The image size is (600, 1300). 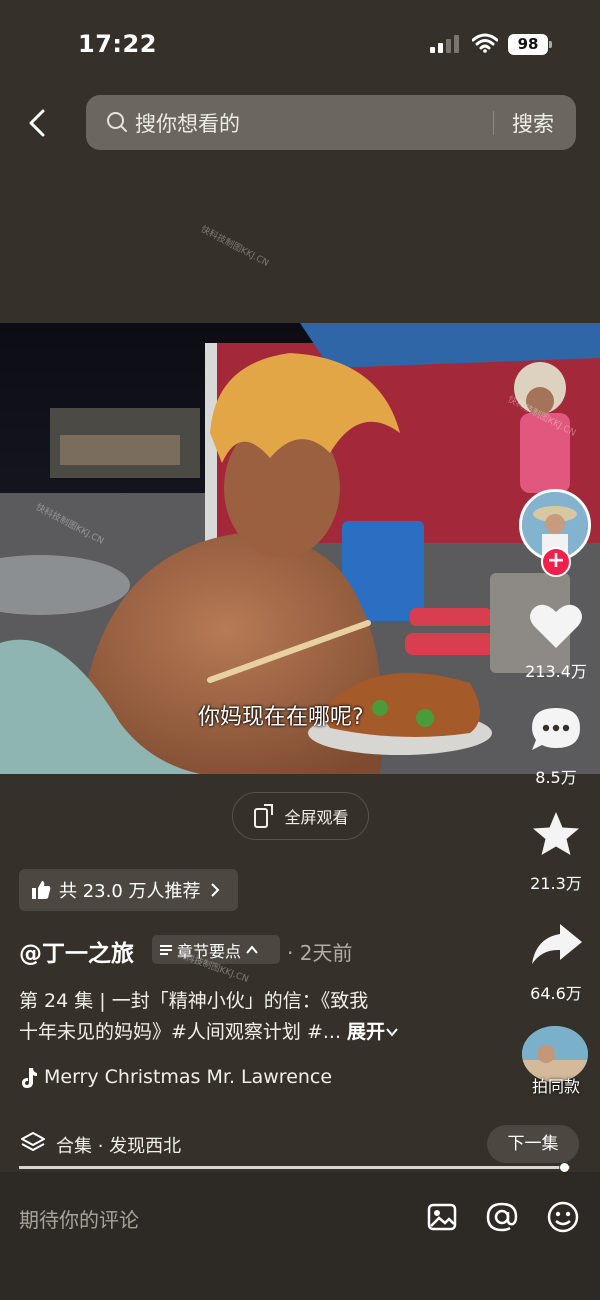 I want to click on rotate-phone-icon, so click(x=264, y=816).